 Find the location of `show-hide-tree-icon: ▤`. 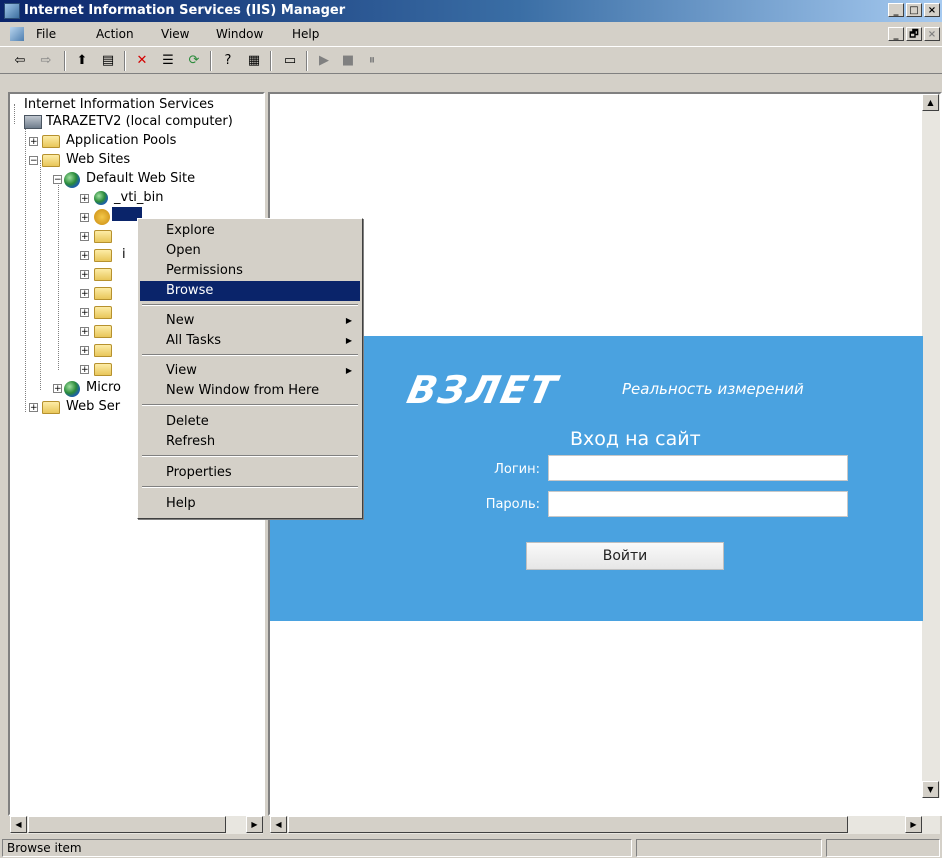

show-hide-tree-icon: ▤ is located at coordinates (108, 60).